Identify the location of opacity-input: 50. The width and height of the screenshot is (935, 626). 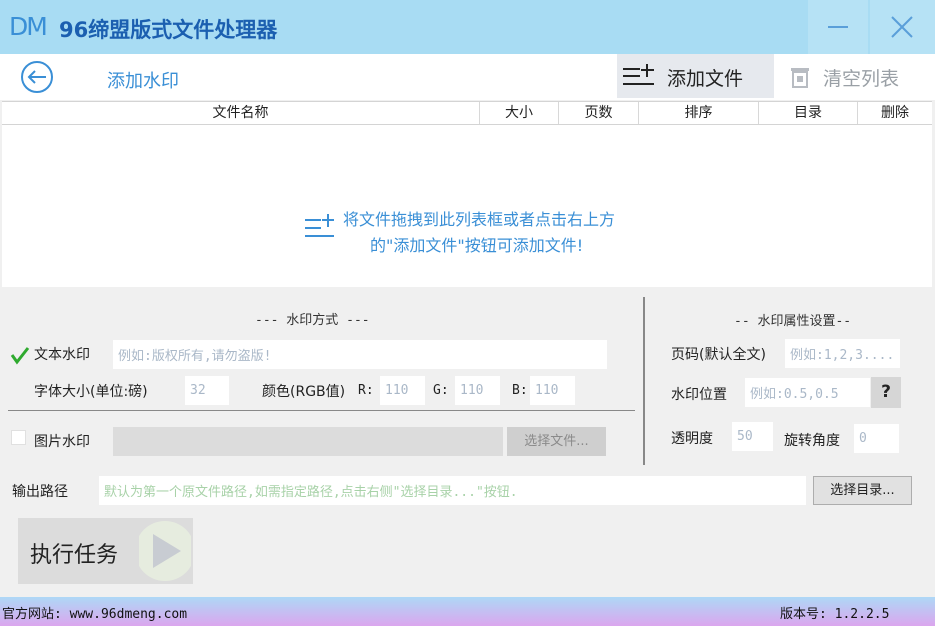
(752, 436).